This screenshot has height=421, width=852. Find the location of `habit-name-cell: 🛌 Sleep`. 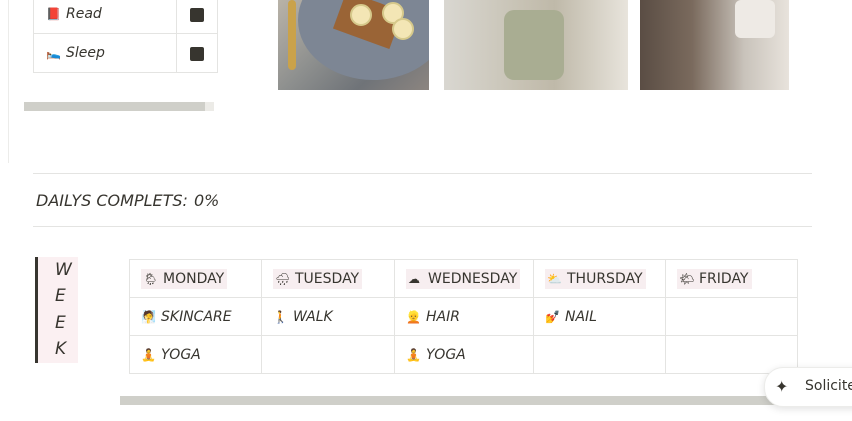

habit-name-cell: 🛌 Sleep is located at coordinates (105, 53).